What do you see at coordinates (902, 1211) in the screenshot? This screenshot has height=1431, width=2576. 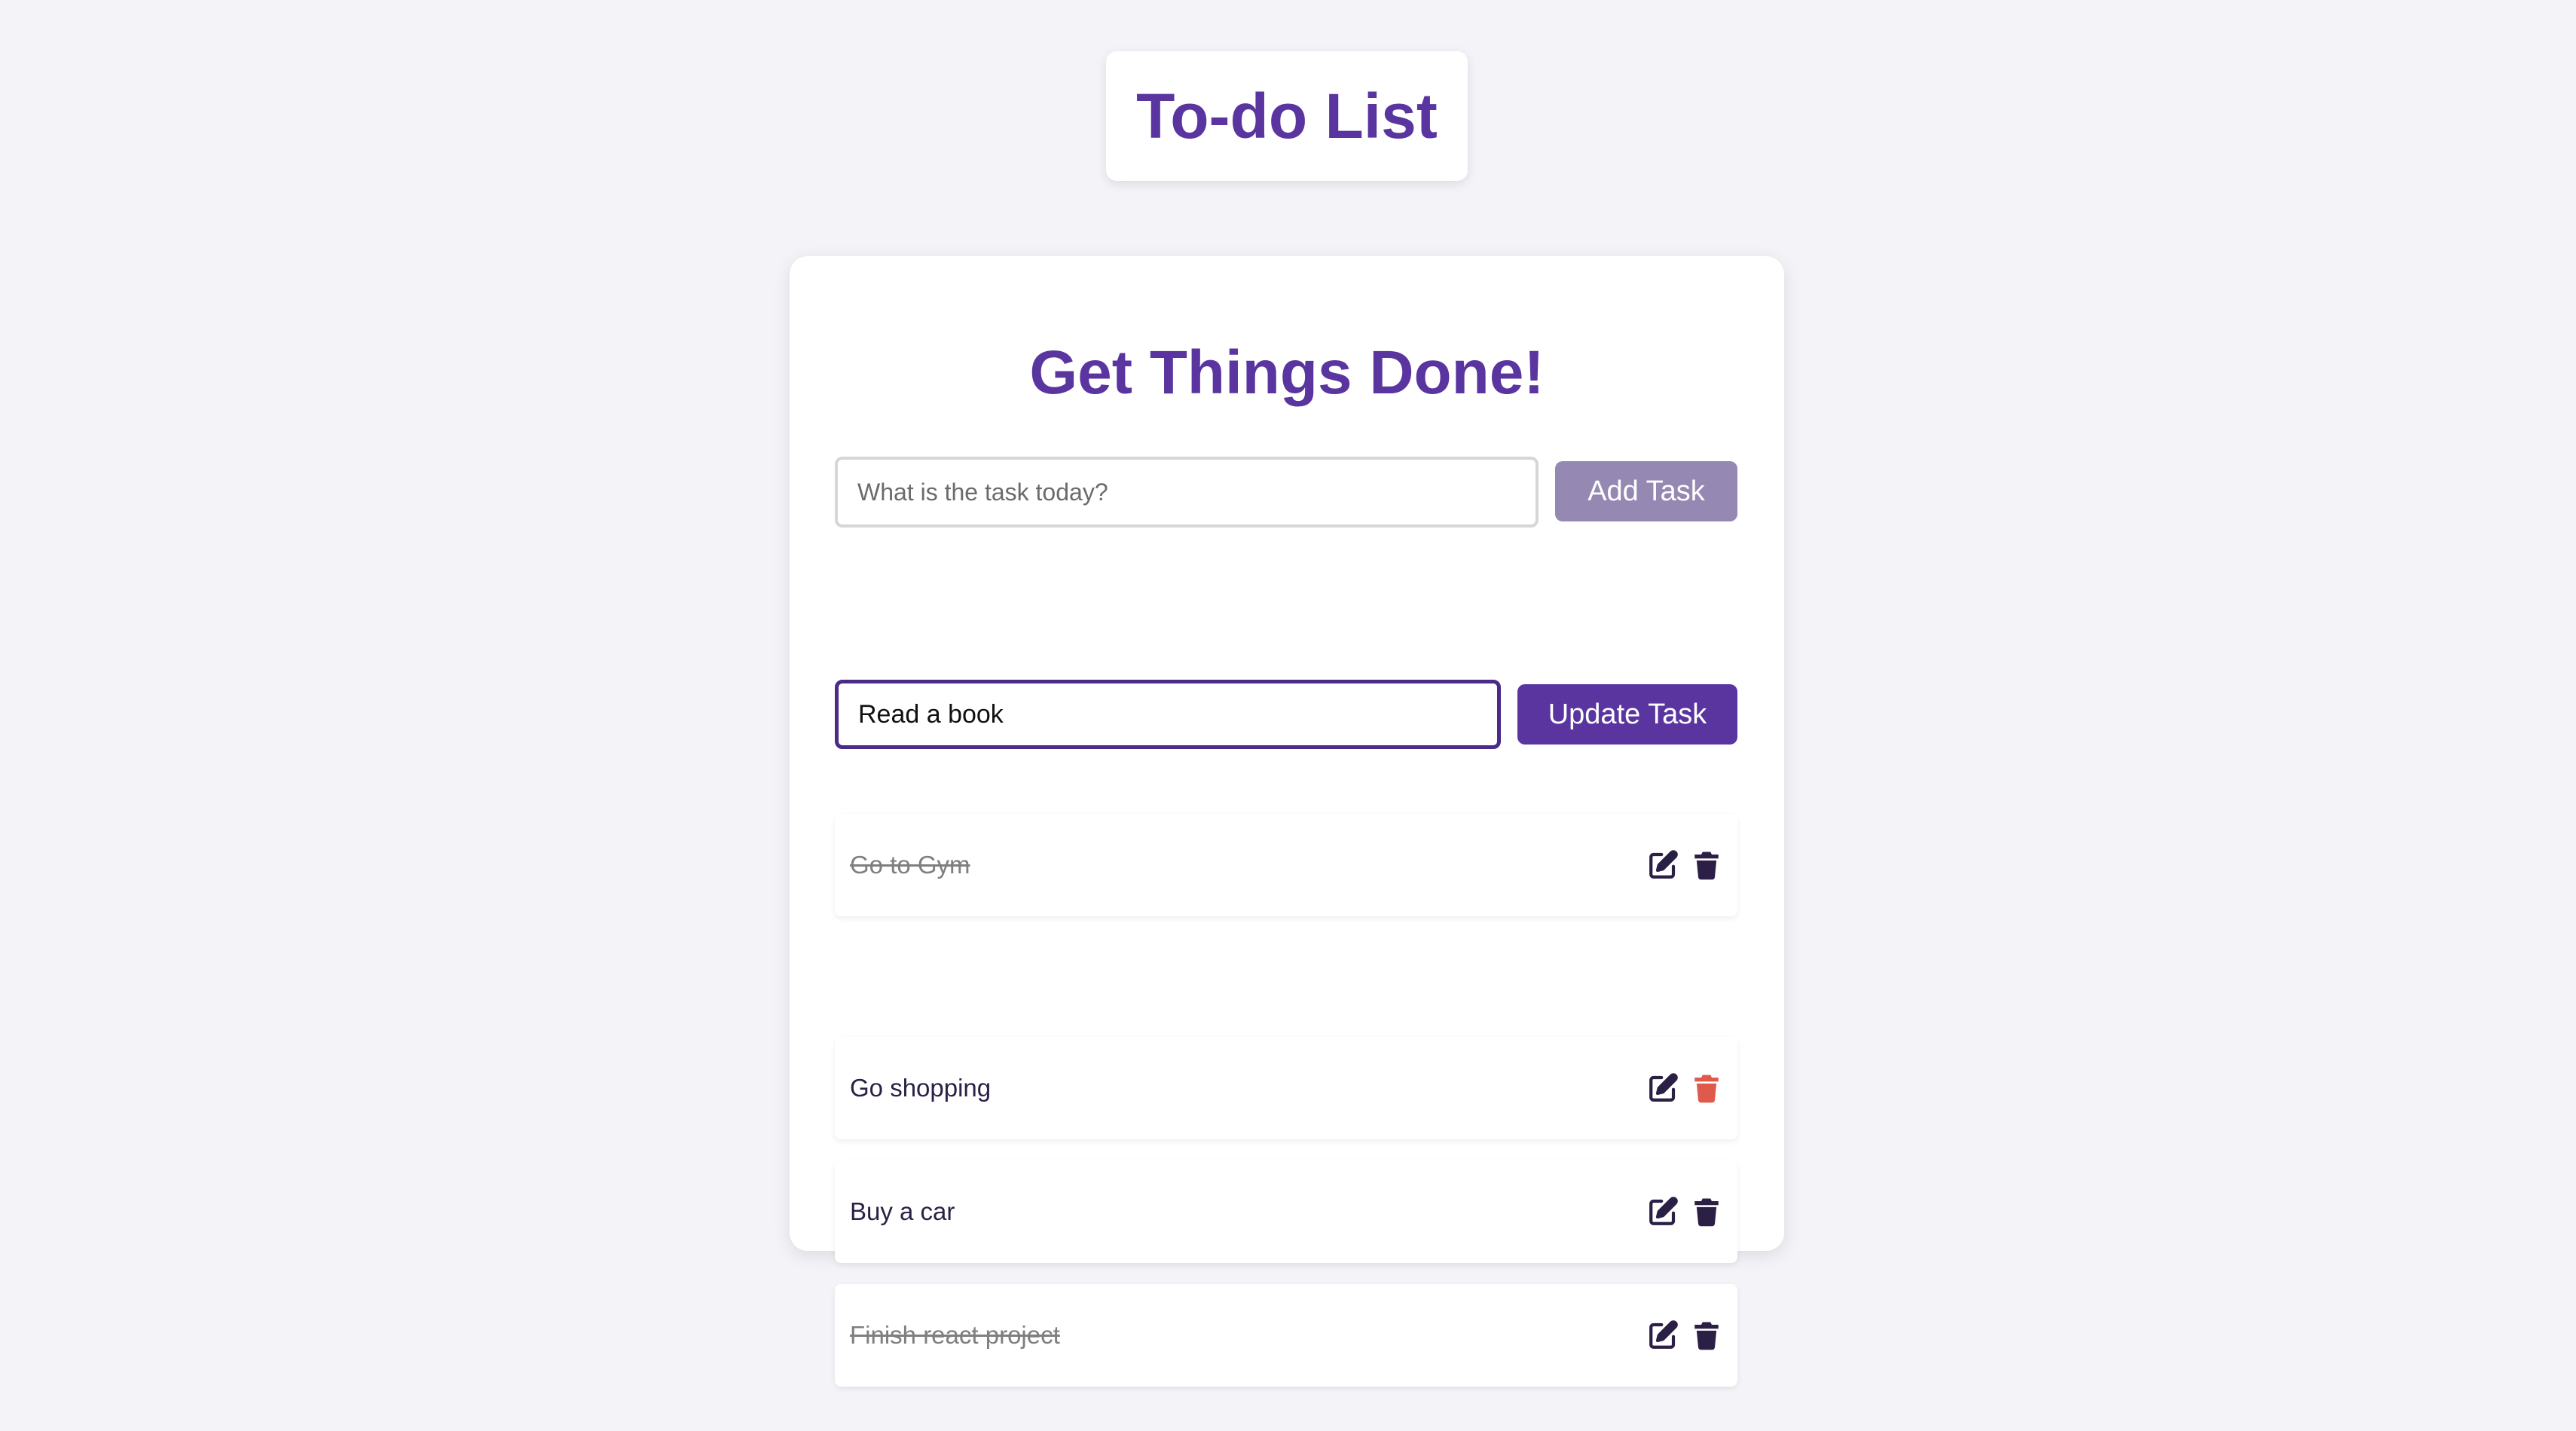 I see `task-text: Buy a car` at bounding box center [902, 1211].